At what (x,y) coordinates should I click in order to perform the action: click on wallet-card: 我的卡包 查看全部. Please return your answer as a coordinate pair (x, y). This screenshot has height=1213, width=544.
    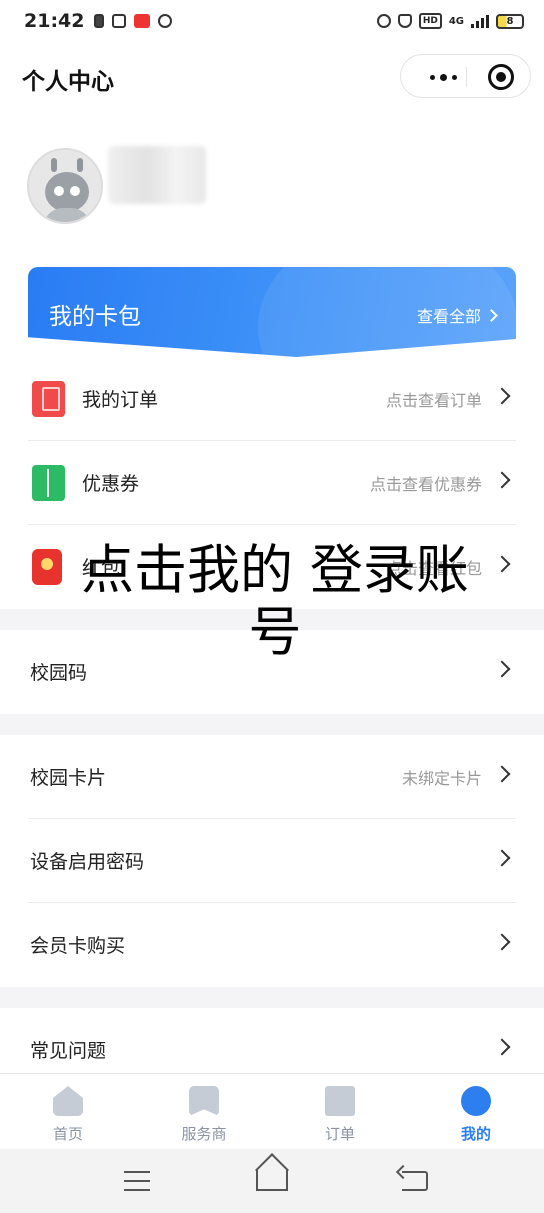
    Looking at the image, I should click on (272, 312).